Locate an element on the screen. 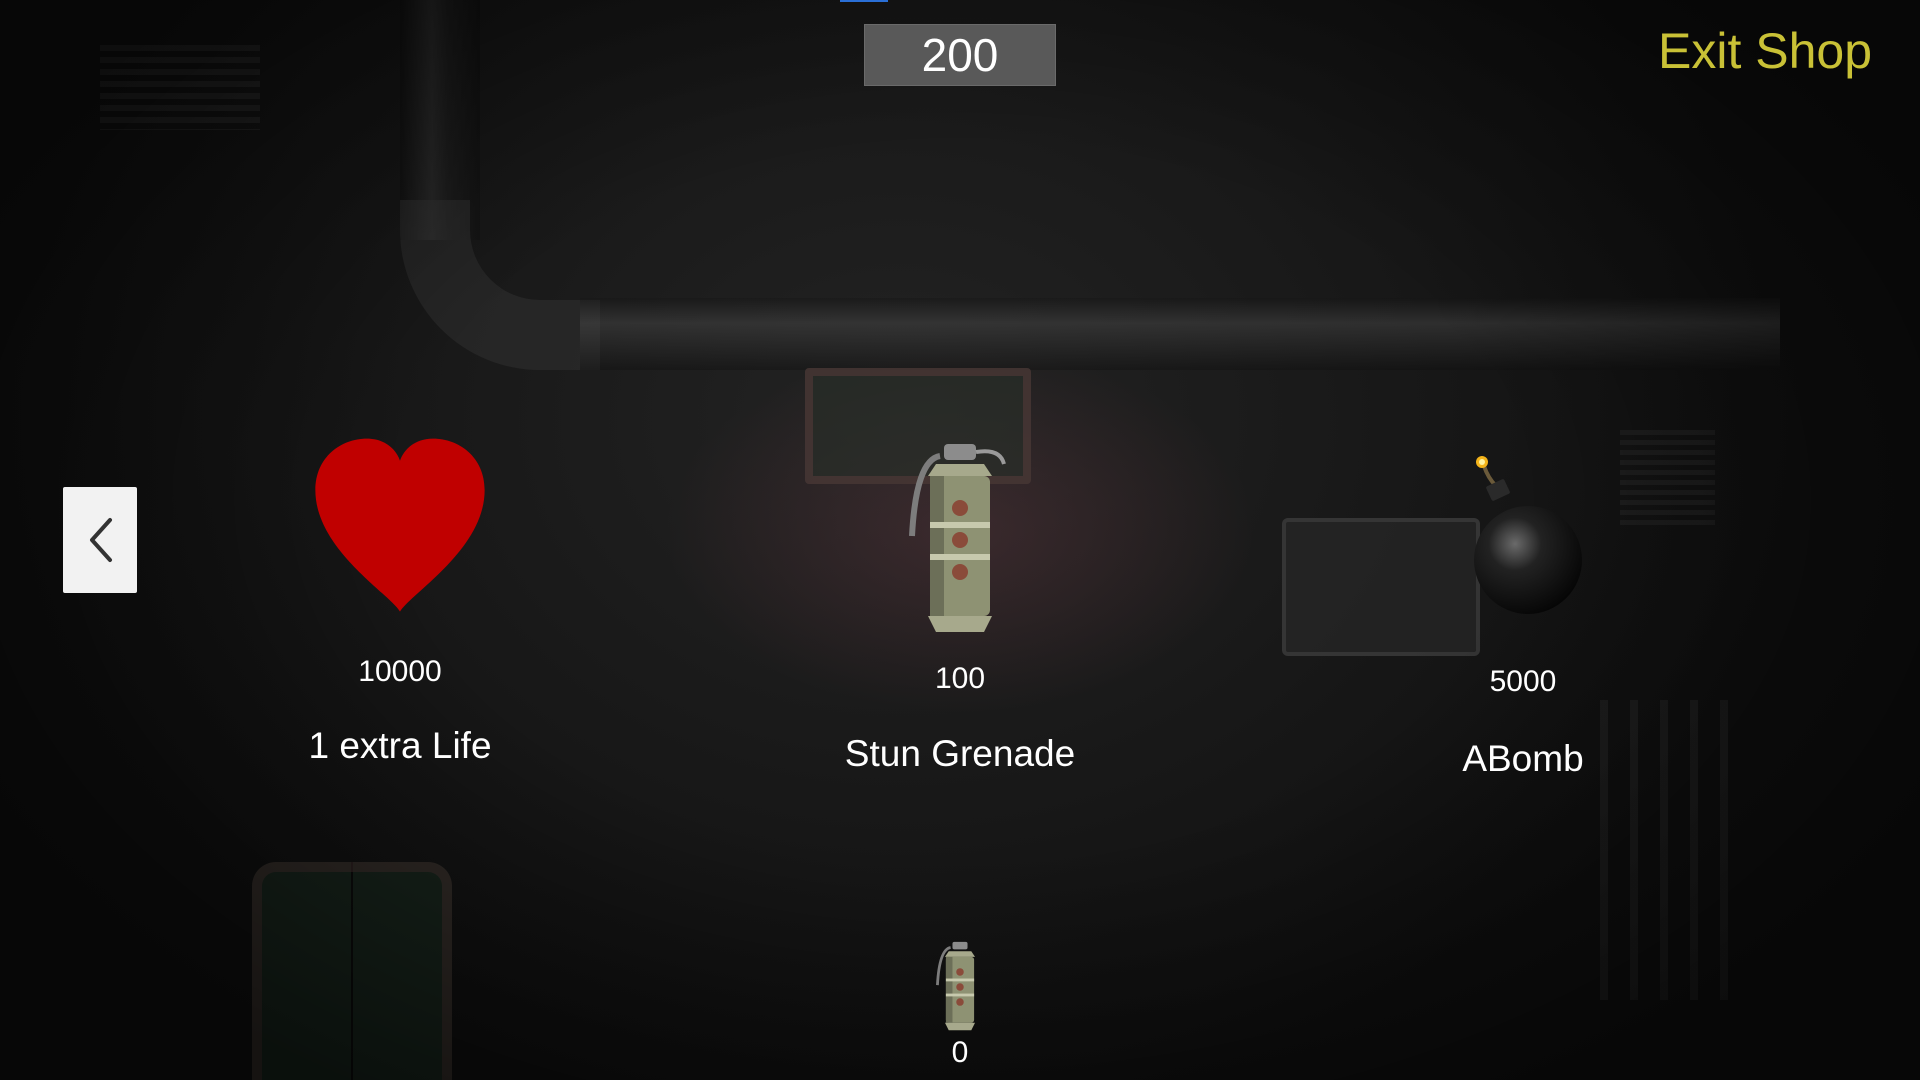  background-vent is located at coordinates (180, 87).